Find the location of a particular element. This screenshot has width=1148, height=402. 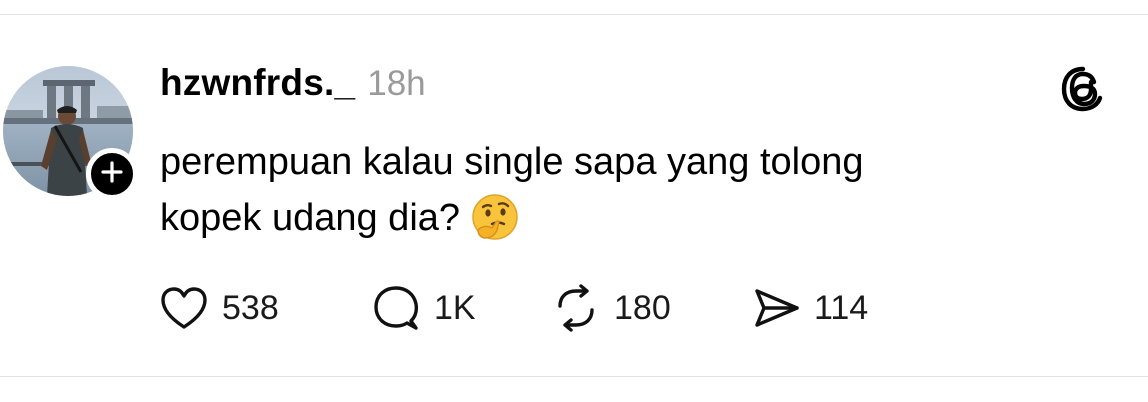

post-text-line-1: perempuan kalau single sapa yang tolong is located at coordinates (512, 162).